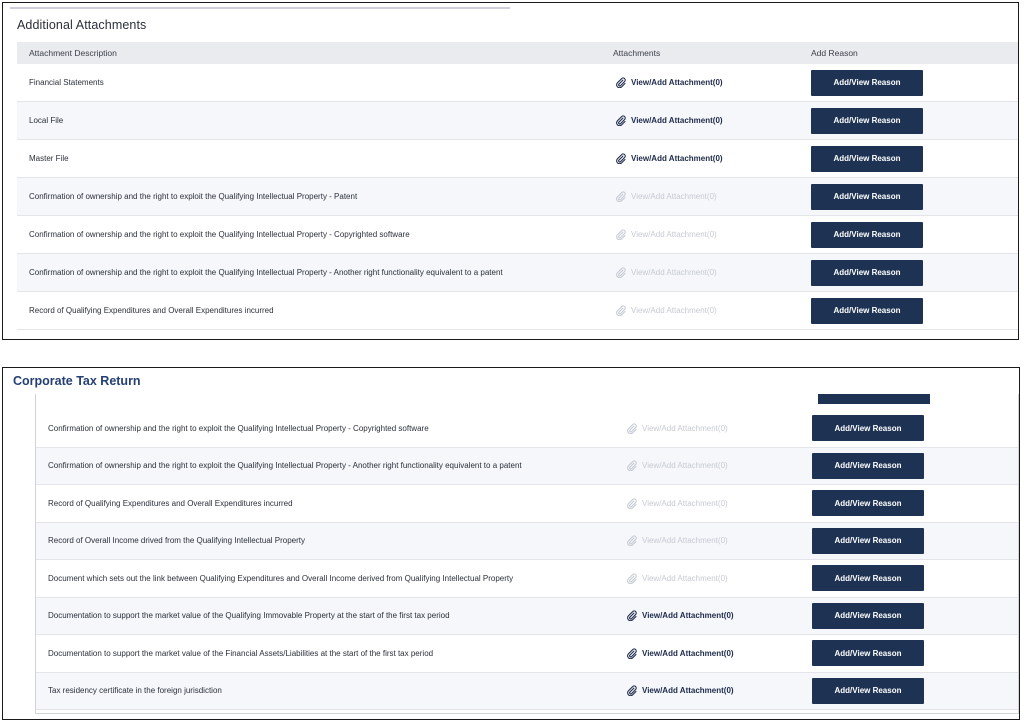  Describe the element at coordinates (874, 399) in the screenshot. I see `add-view-reason-button-partial` at that location.